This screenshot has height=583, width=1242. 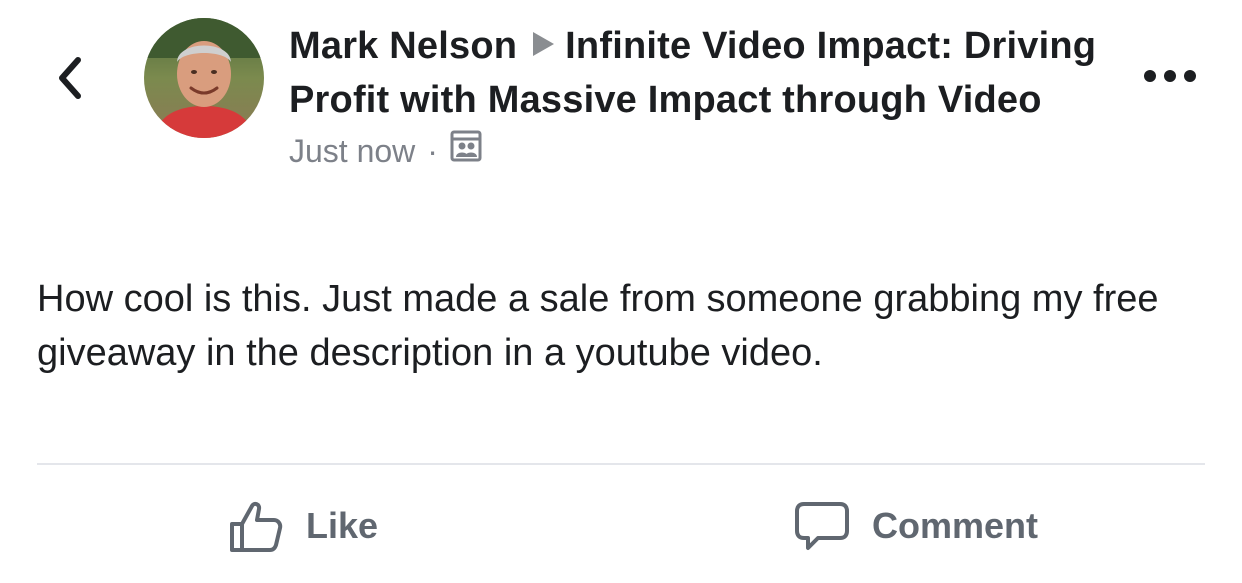 I want to click on comment-button: Comment, so click(x=916, y=526).